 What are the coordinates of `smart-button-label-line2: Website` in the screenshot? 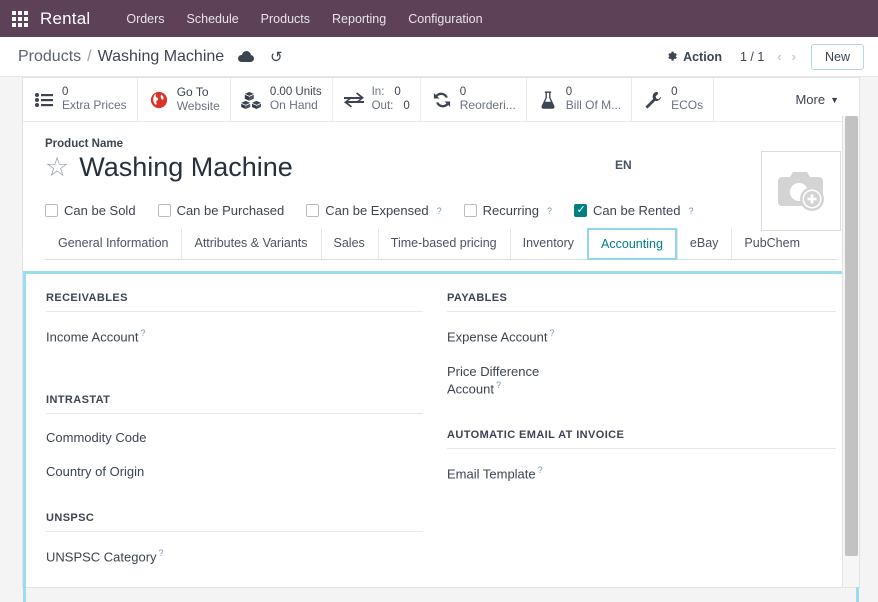 It's located at (198, 105).